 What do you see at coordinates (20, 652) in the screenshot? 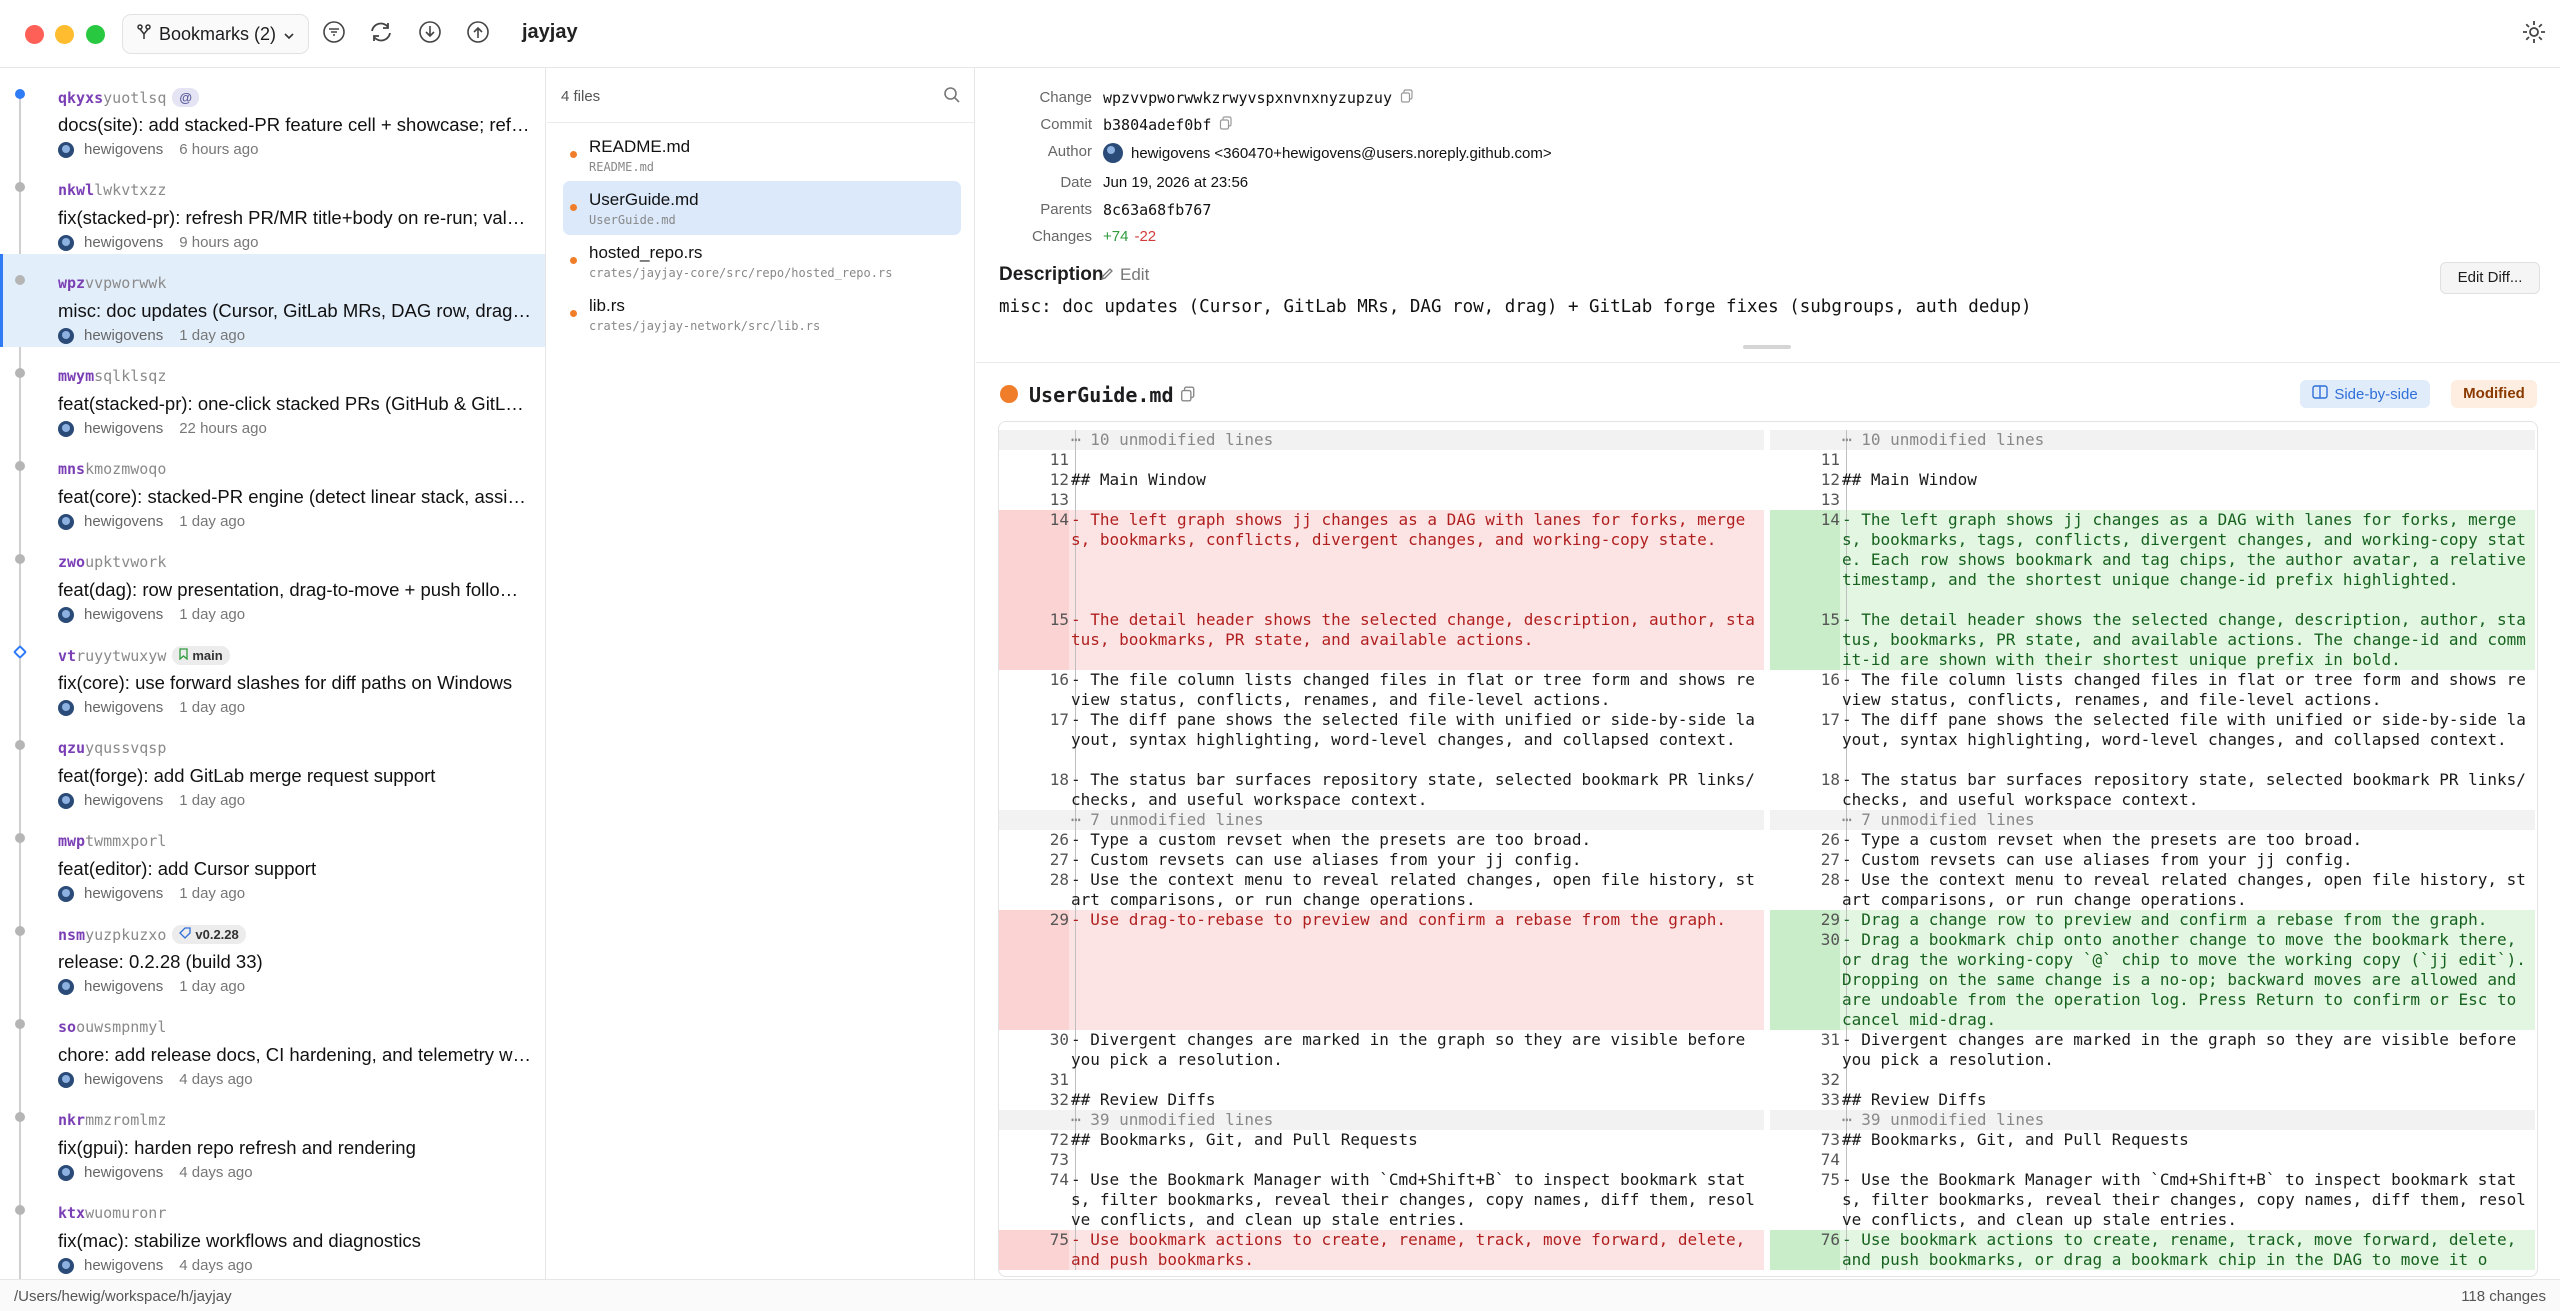
I see `bookmark-node` at bounding box center [20, 652].